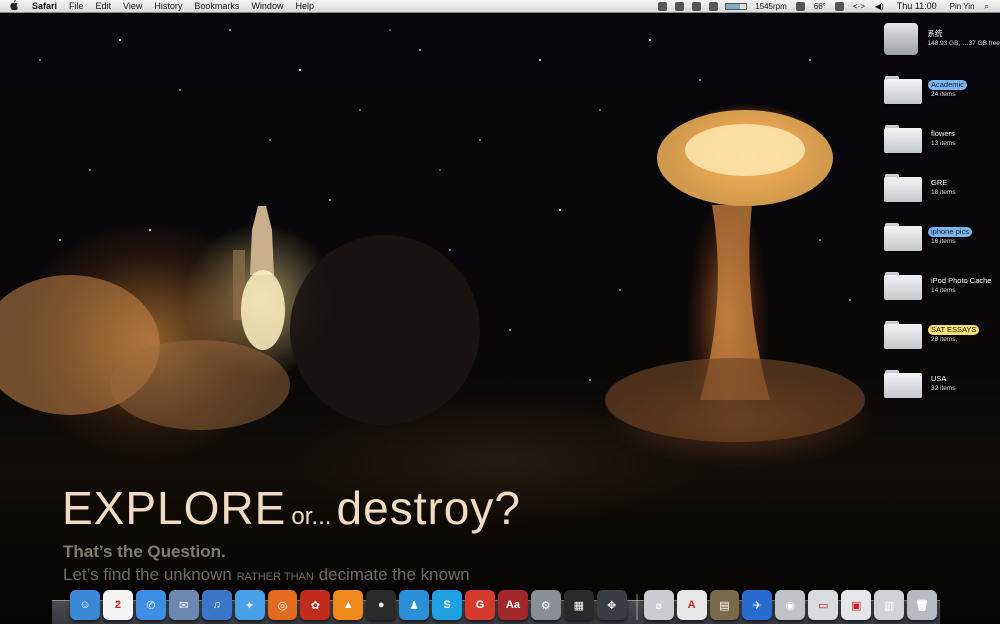 This screenshot has height=624, width=1000. What do you see at coordinates (385, 330) in the screenshot?
I see `dark-smoke-cloud` at bounding box center [385, 330].